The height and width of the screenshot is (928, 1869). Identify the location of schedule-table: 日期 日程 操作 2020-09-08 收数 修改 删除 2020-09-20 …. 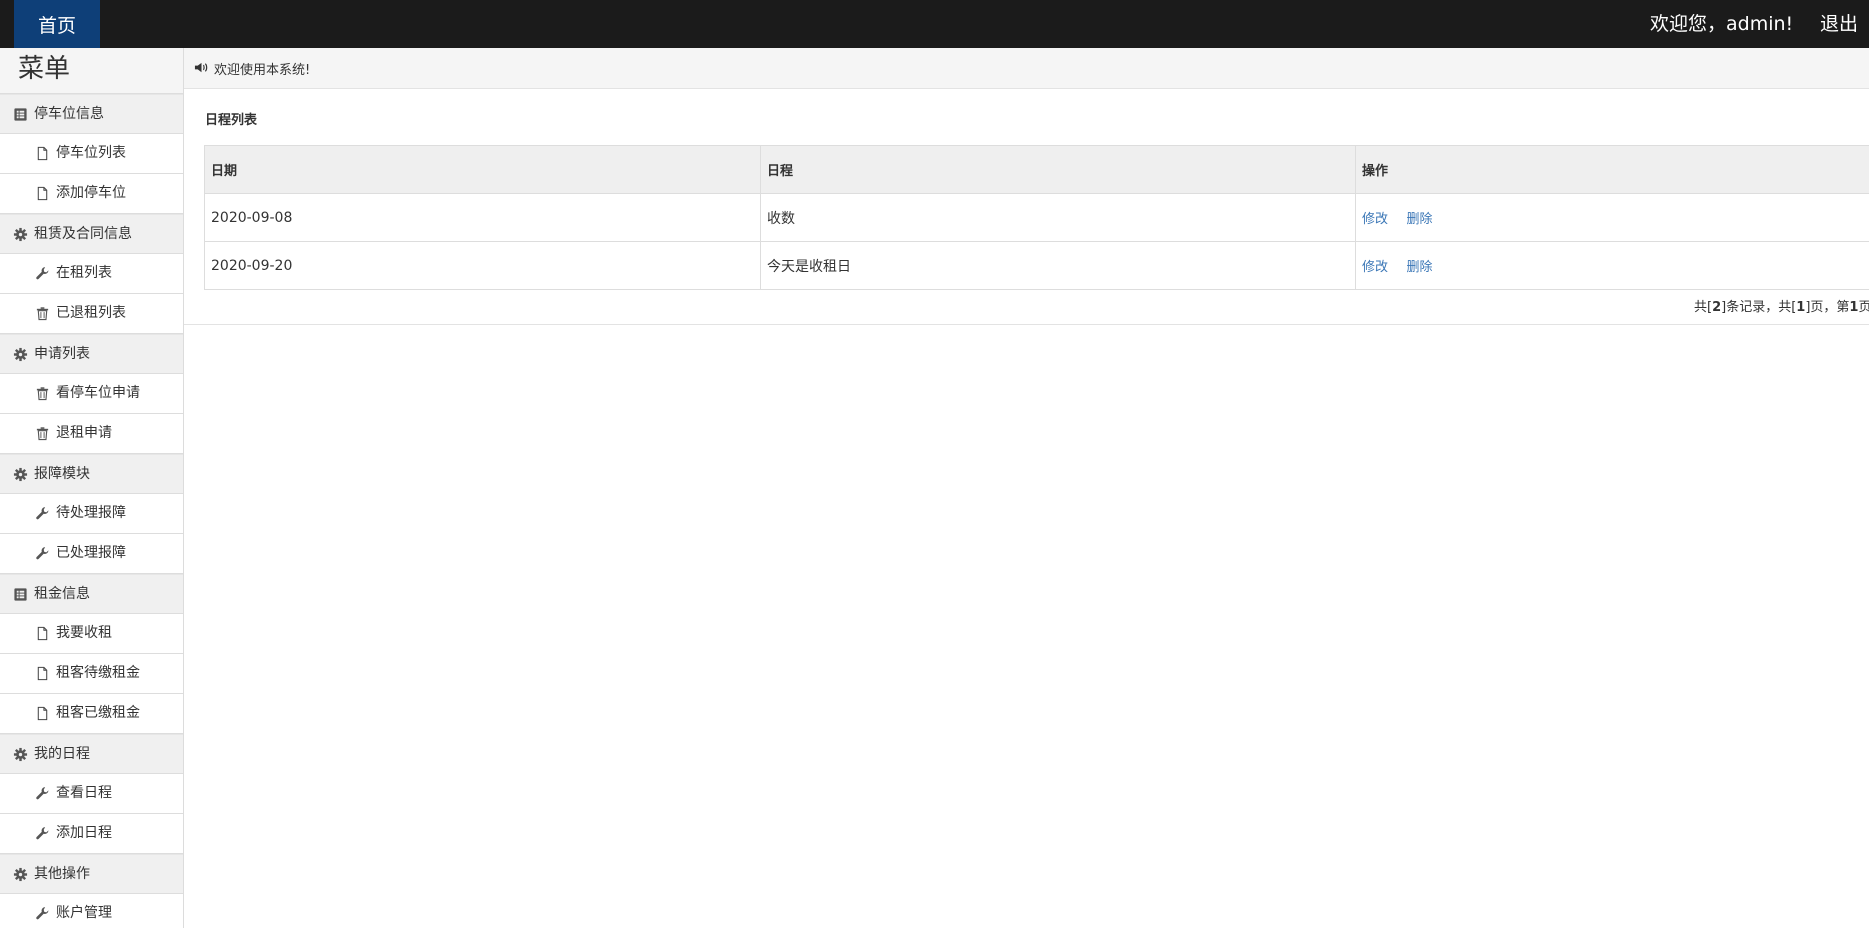
(1036, 217).